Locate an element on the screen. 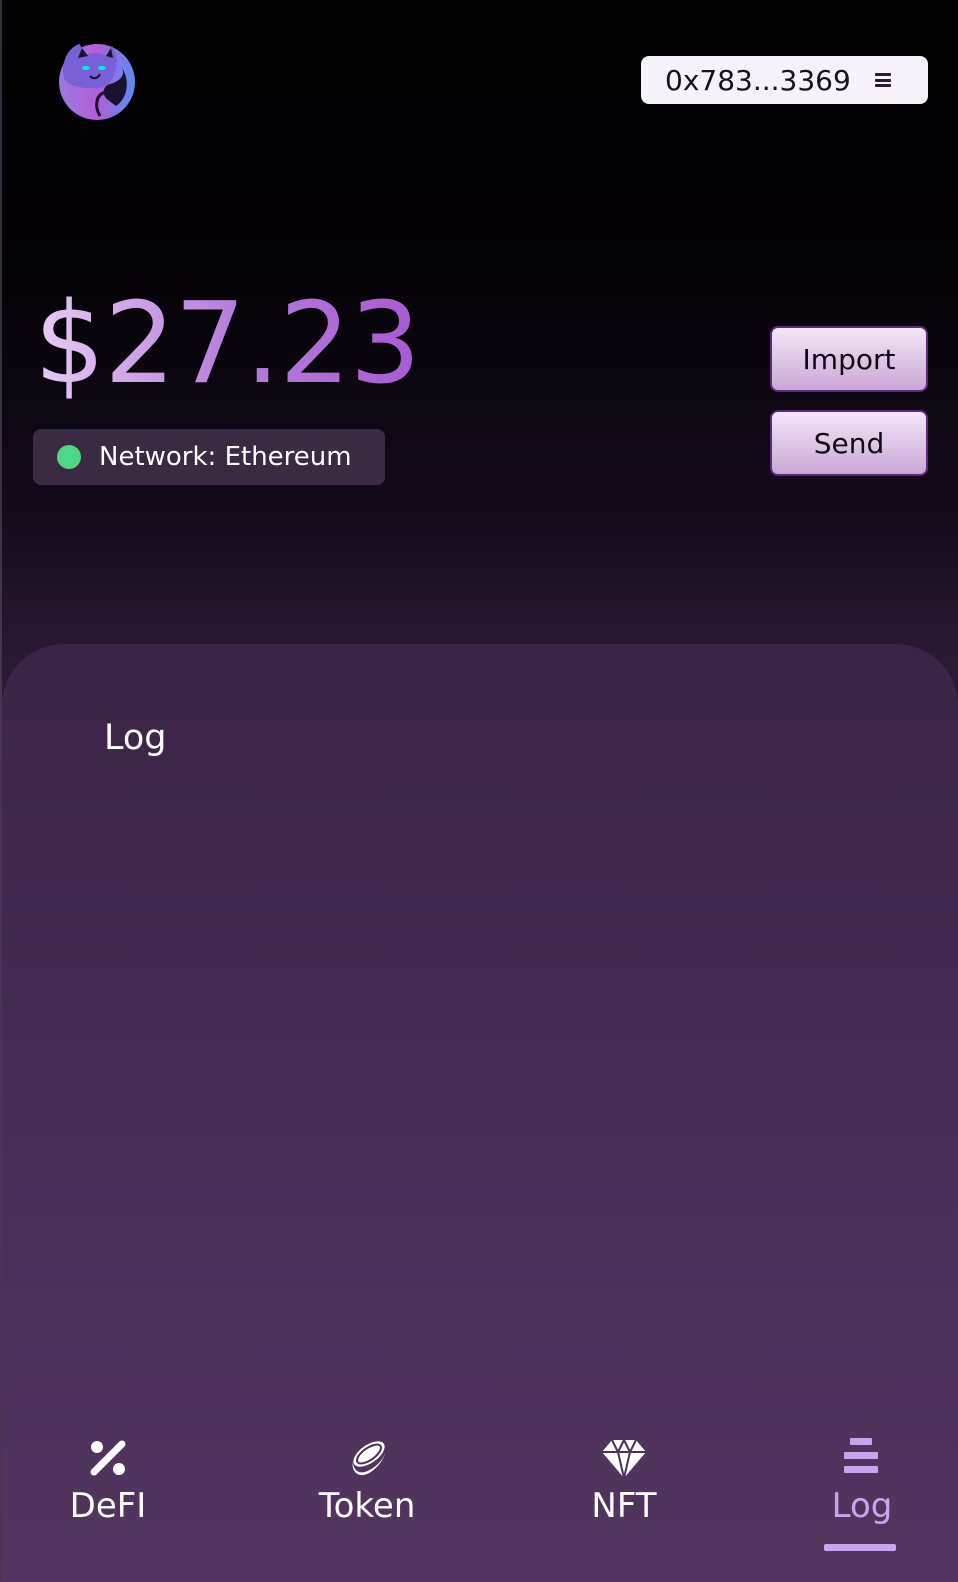 The height and width of the screenshot is (1582, 958). tab-log: Log is located at coordinates (862, 1495).